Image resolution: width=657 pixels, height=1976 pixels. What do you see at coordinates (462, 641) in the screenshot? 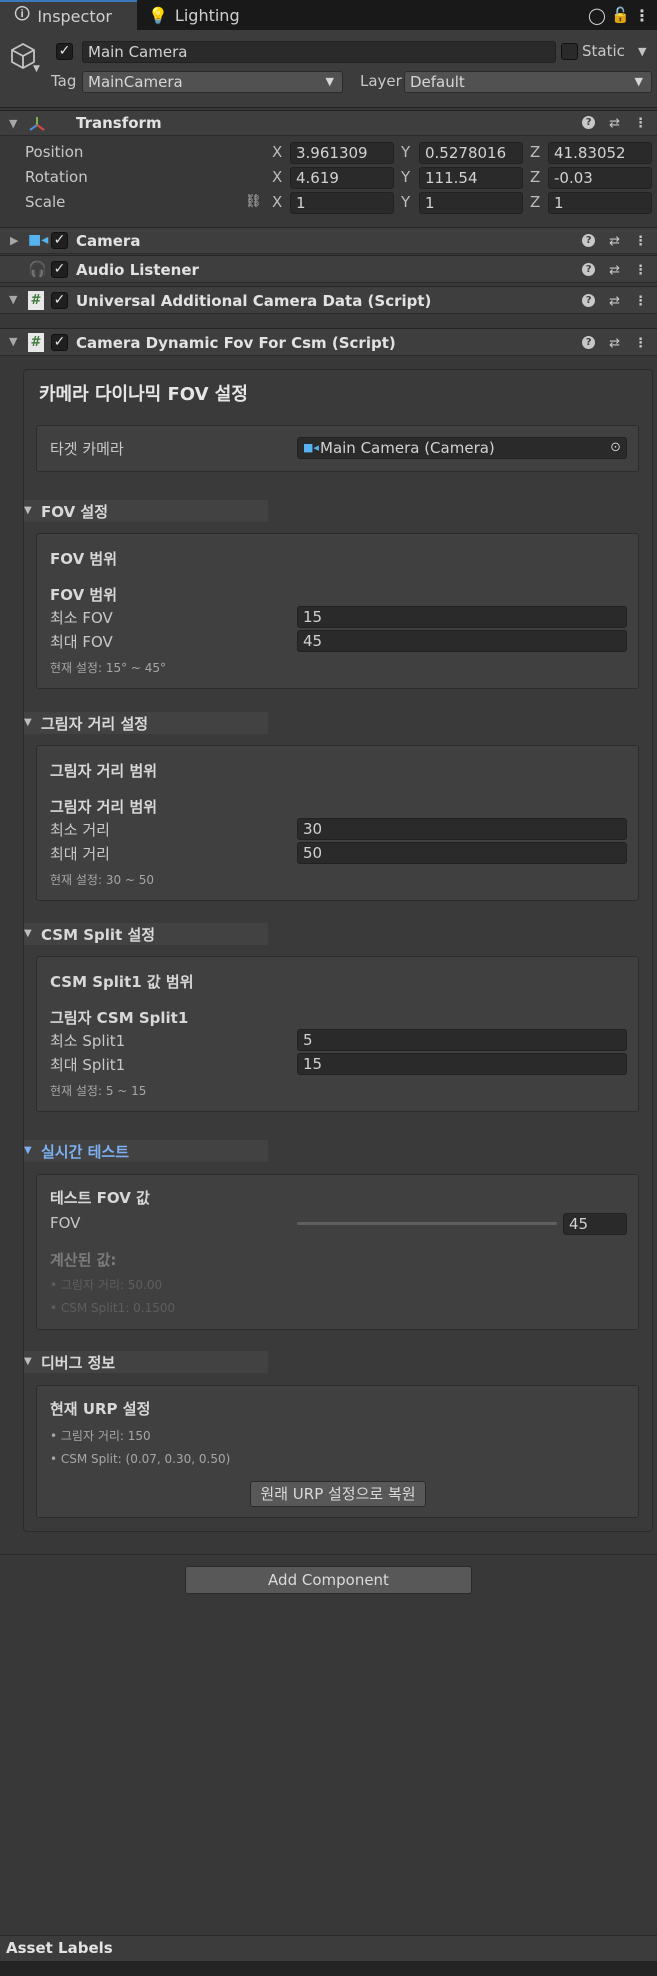
I see `fov-max-field: 45` at bounding box center [462, 641].